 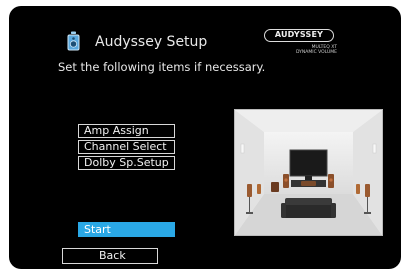 What do you see at coordinates (151, 42) in the screenshot?
I see `page-title: Audyssey Setup` at bounding box center [151, 42].